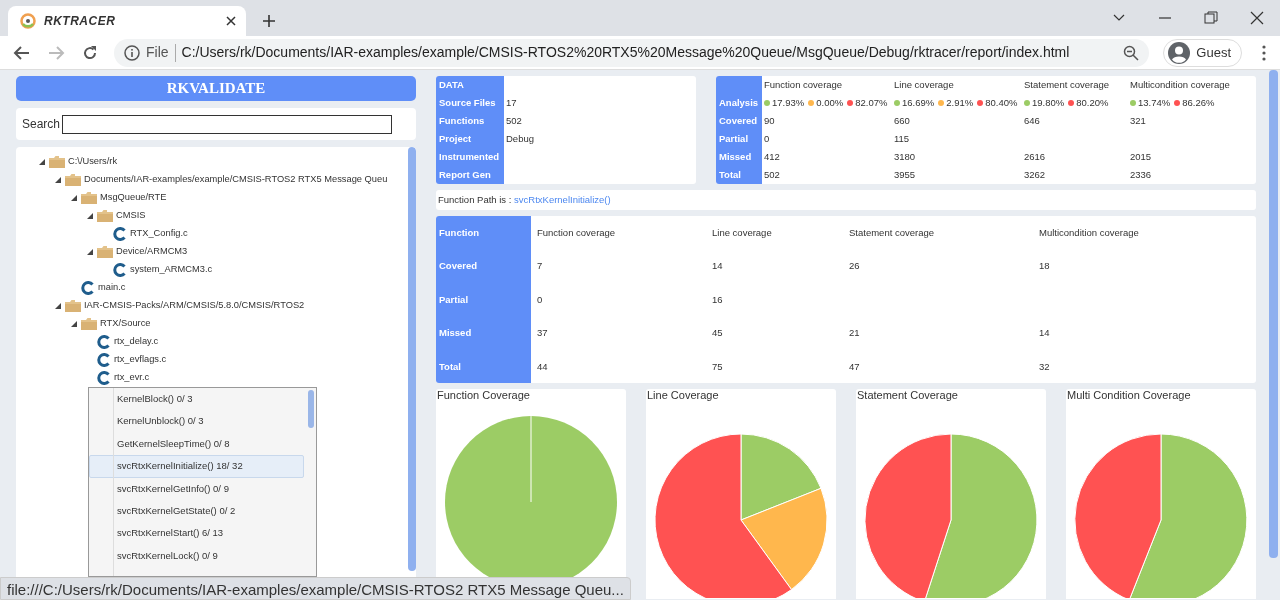 Image resolution: width=1280 pixels, height=600 pixels. What do you see at coordinates (717, 333) in the screenshot?
I see `cell-value: 45` at bounding box center [717, 333].